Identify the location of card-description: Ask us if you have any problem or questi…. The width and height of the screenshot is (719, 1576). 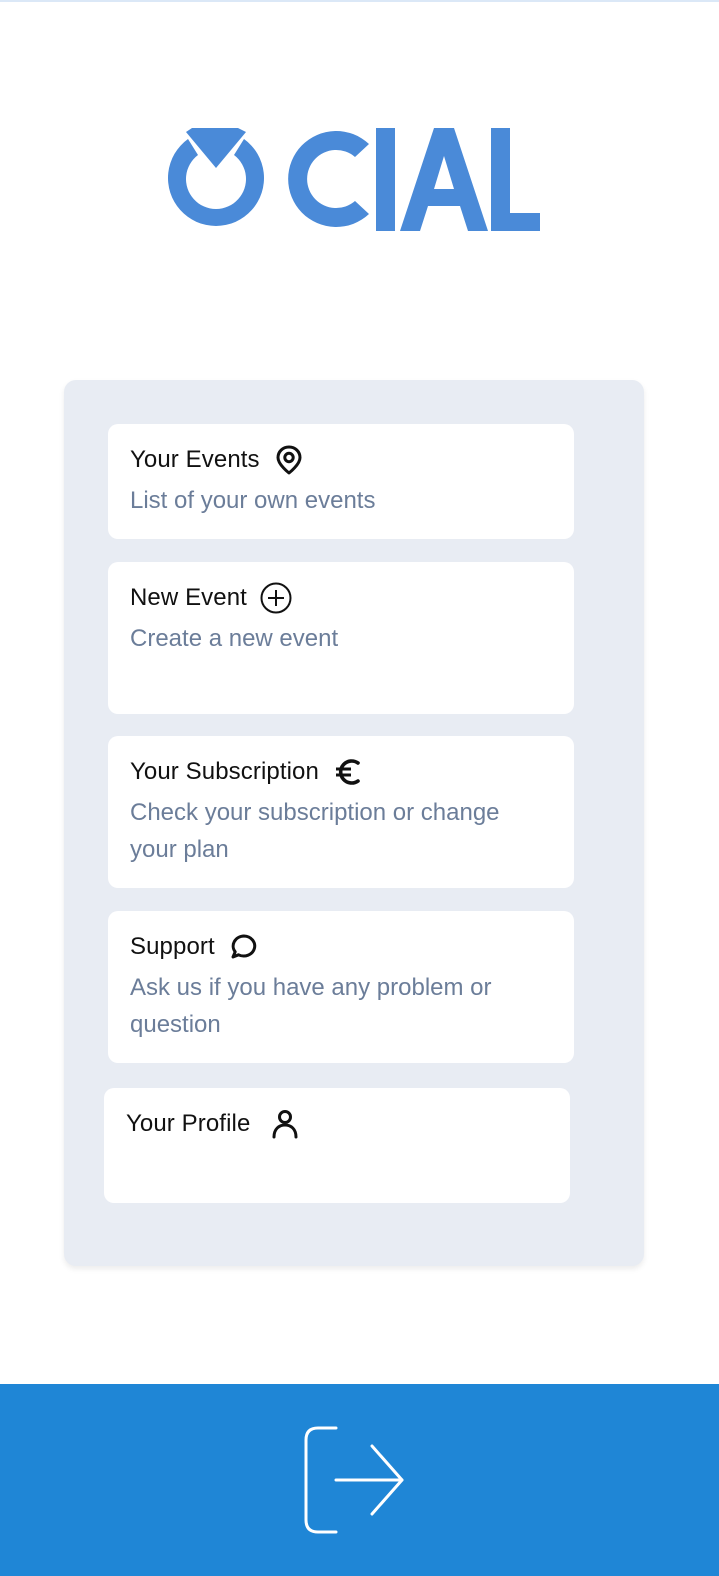
(311, 1006).